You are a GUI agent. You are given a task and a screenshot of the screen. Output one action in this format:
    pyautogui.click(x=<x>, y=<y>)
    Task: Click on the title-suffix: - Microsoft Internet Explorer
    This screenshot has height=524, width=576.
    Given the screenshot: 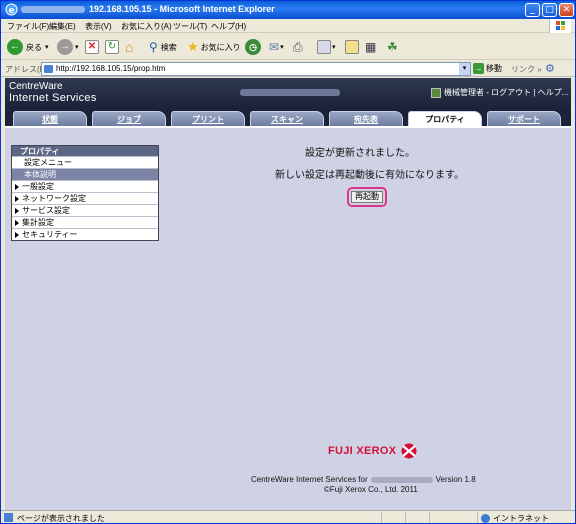 What is the action you would take?
    pyautogui.click(x=214, y=9)
    